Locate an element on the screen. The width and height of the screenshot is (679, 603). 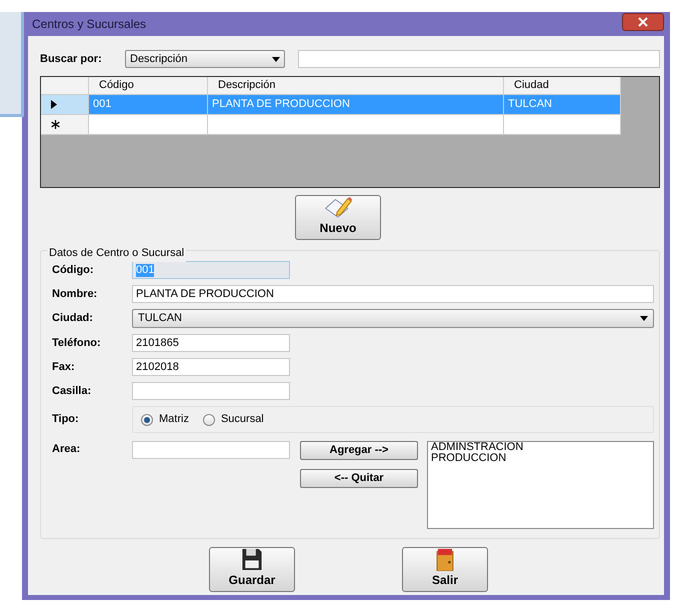
fax-field: 2102018 is located at coordinates (211, 367).